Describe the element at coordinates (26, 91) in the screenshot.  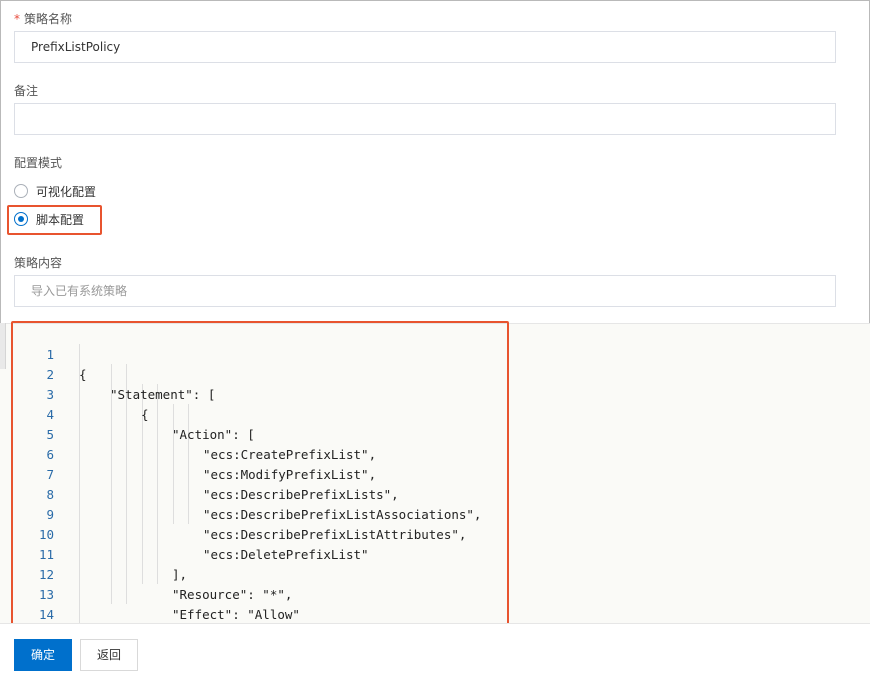
I see `remark-label: 备注` at that location.